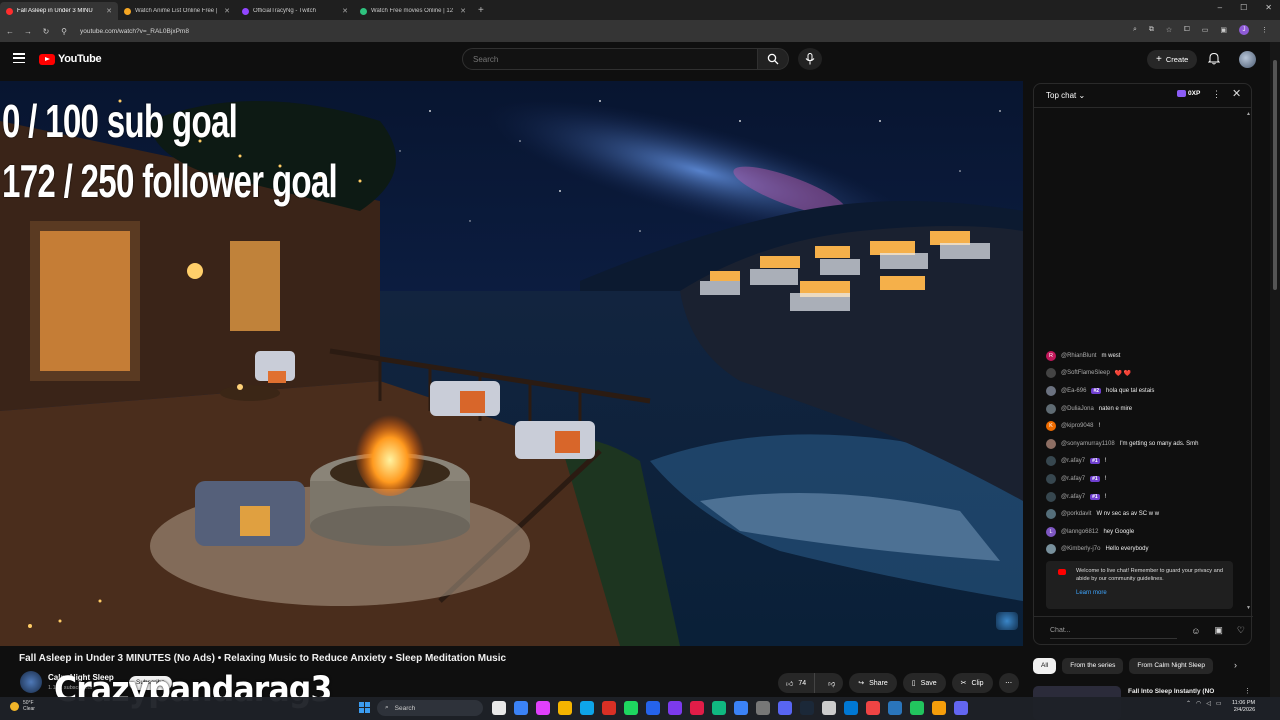 The width and height of the screenshot is (1280, 720). I want to click on close-window-button: ✕, so click(1268, 7).